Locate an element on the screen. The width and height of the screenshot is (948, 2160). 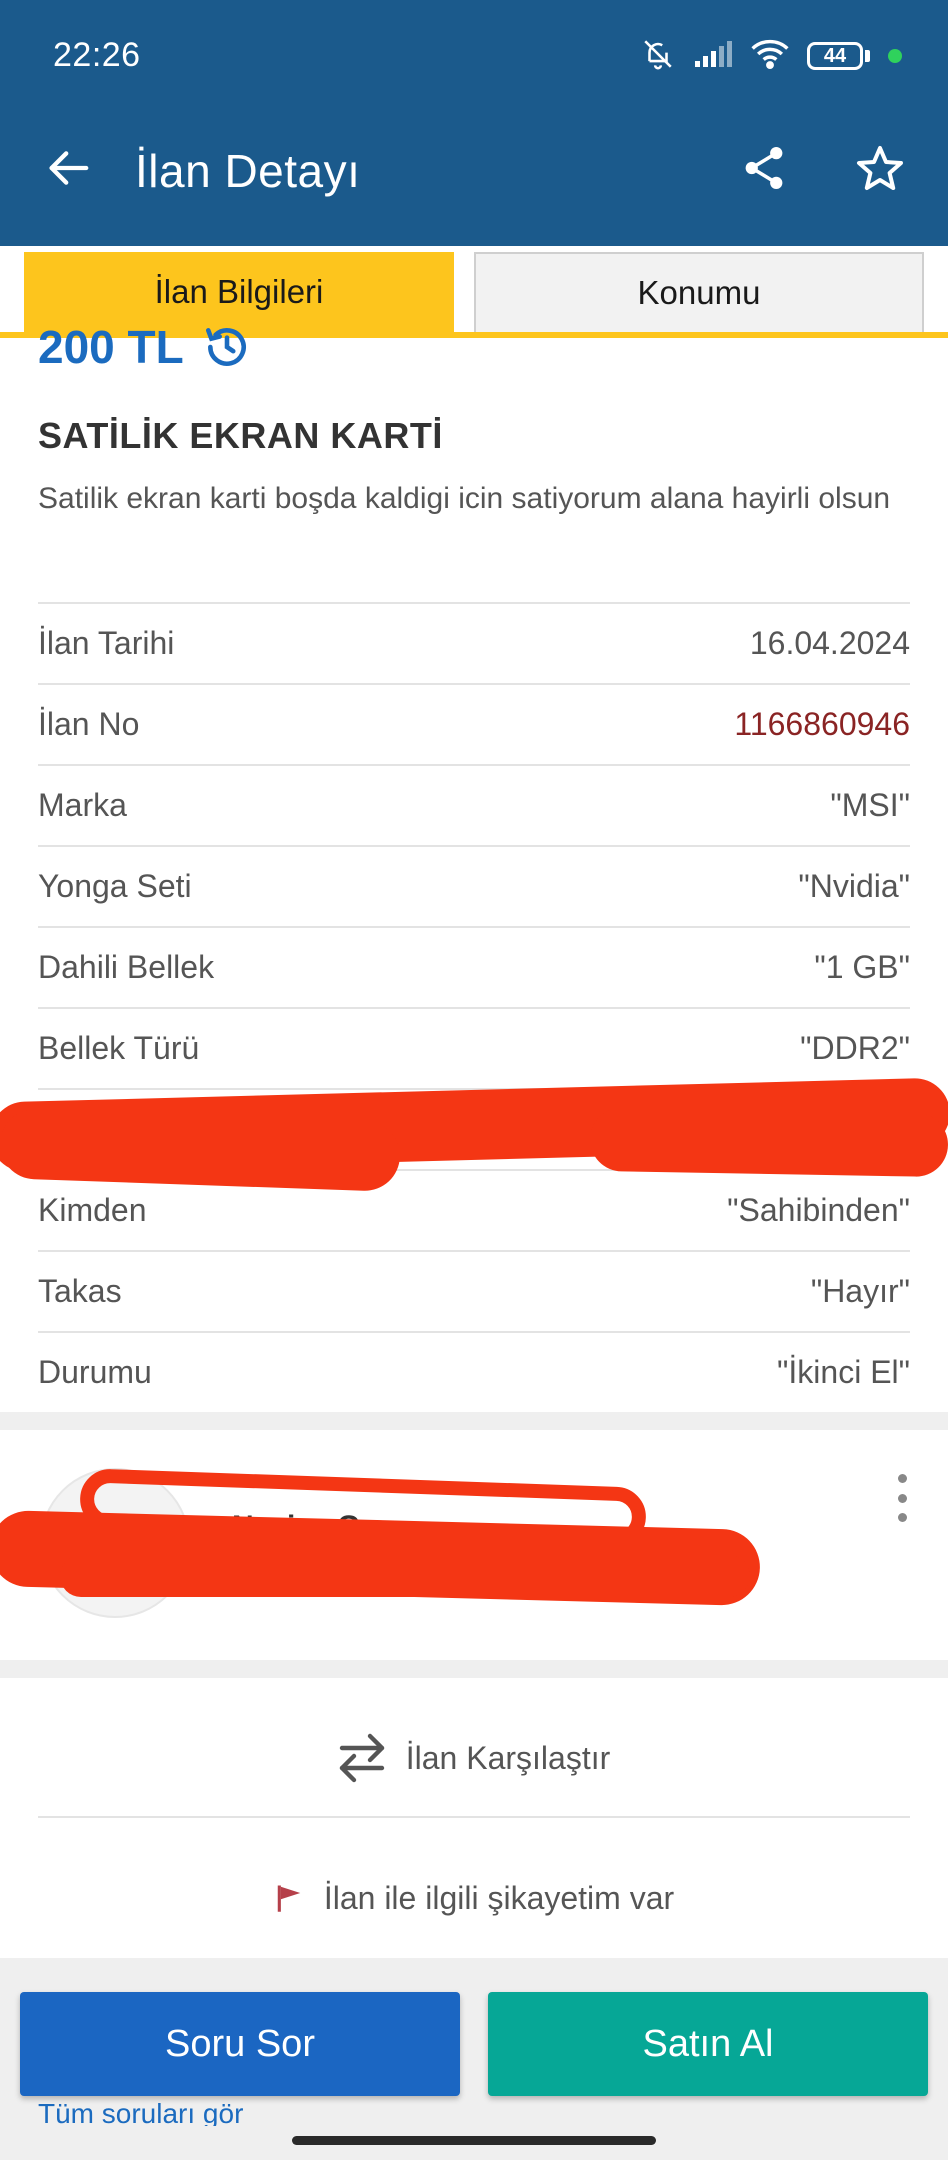
compare-label: İlan Karşılaştır is located at coordinates (508, 1757).